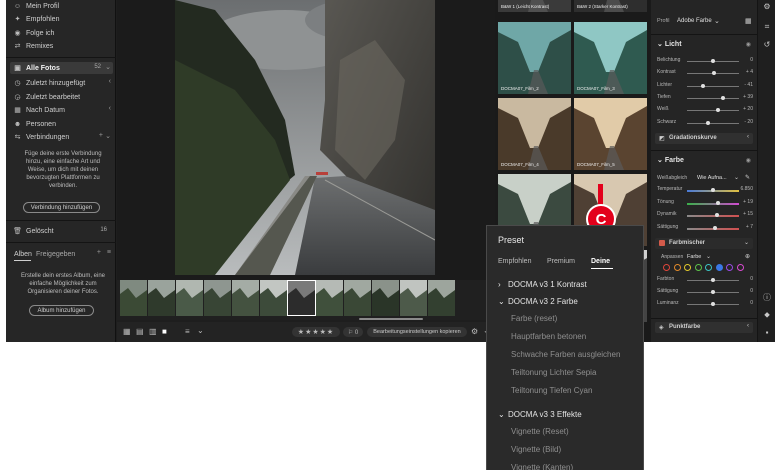 The image size is (780, 470). What do you see at coordinates (542, 284) in the screenshot?
I see `preset-group: › DOCMA v3 1 Kontrast` at bounding box center [542, 284].